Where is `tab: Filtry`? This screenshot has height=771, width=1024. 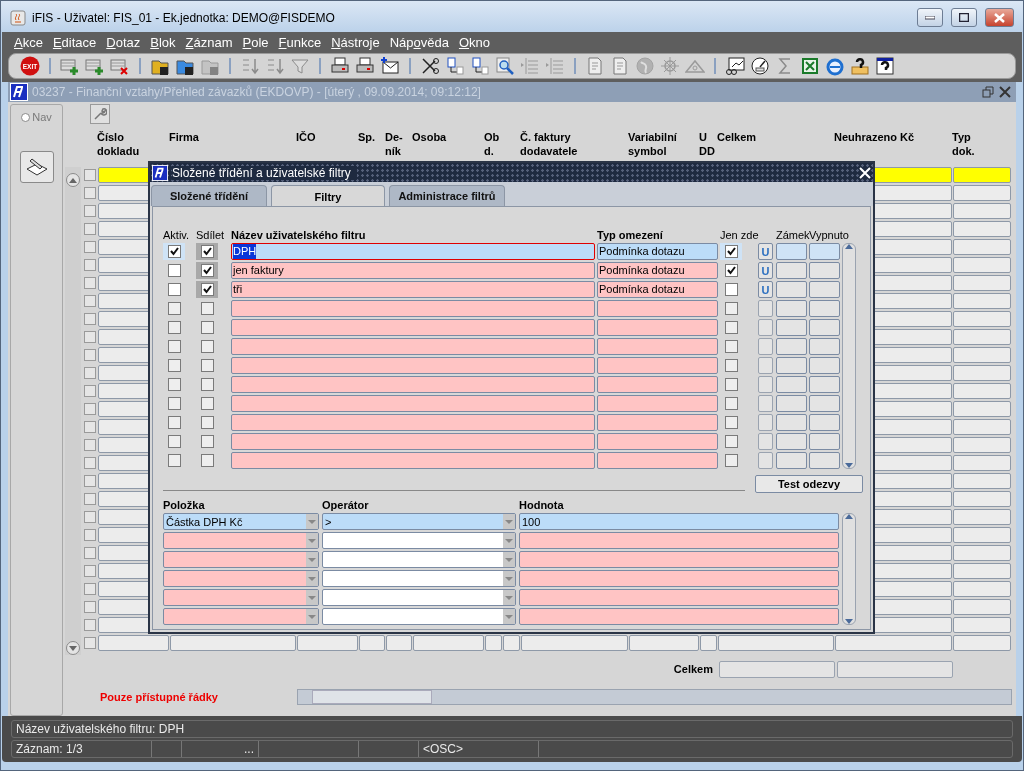
tab: Filtry is located at coordinates (328, 196).